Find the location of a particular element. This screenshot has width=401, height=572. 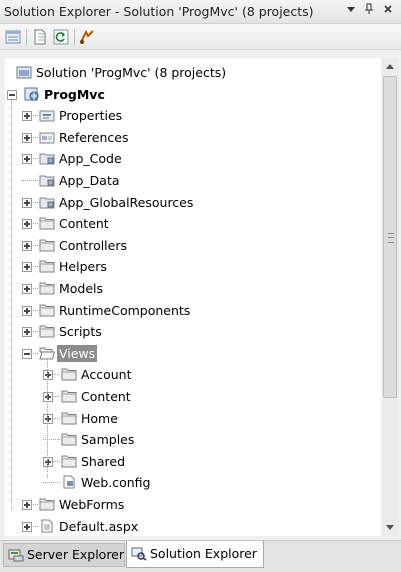

expander-app-code is located at coordinates (27, 159).